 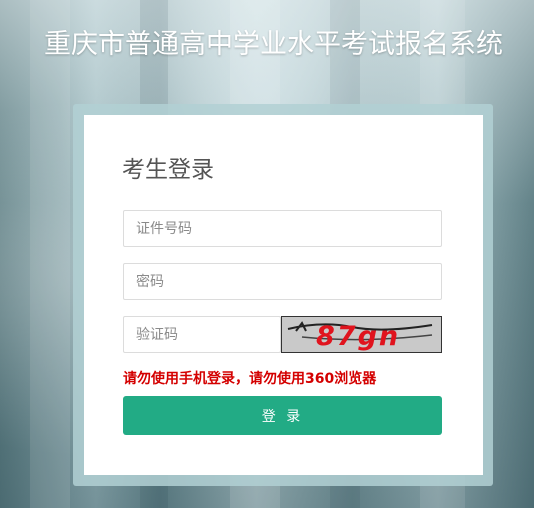 I want to click on warning-message: 请勿使用手机登录，请勿使用360浏览器, so click(x=250, y=379).